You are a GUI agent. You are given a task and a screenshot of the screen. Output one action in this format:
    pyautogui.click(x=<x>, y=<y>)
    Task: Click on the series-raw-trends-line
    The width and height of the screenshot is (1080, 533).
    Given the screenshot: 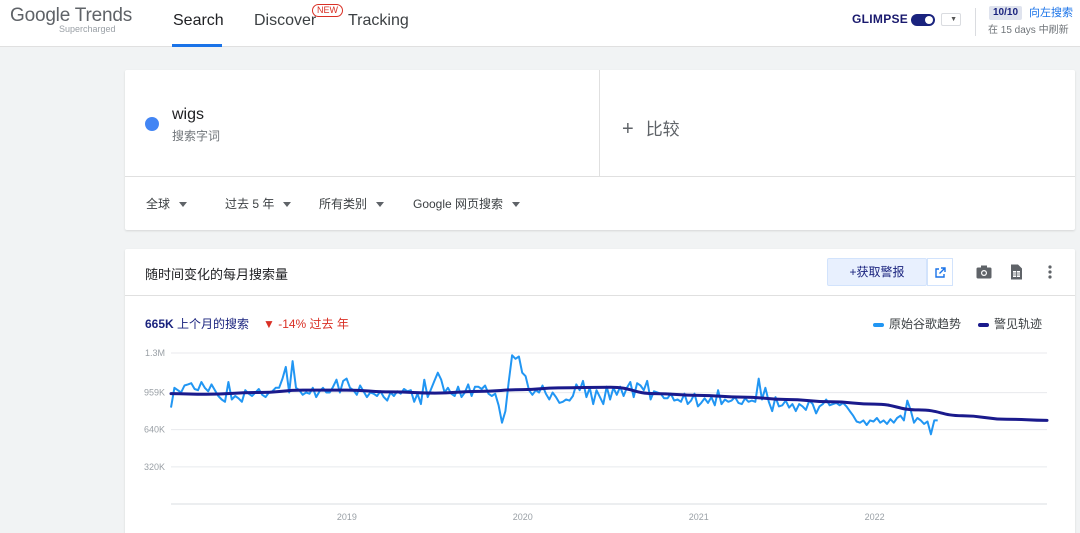 What is the action you would take?
    pyautogui.click(x=554, y=395)
    